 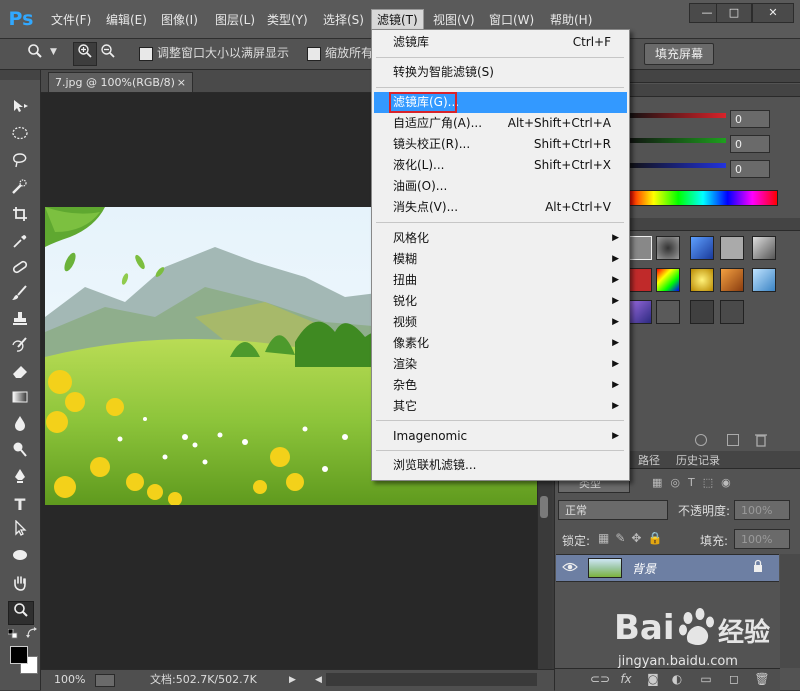 What do you see at coordinates (511, 20) in the screenshot?
I see `menu-window: 窗口(W)` at bounding box center [511, 20].